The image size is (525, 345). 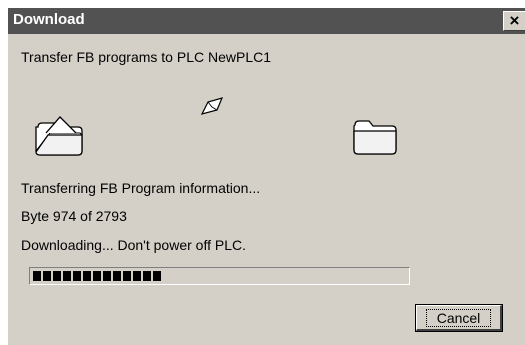 I want to click on cancel-button: Cancel, so click(x=459, y=318).